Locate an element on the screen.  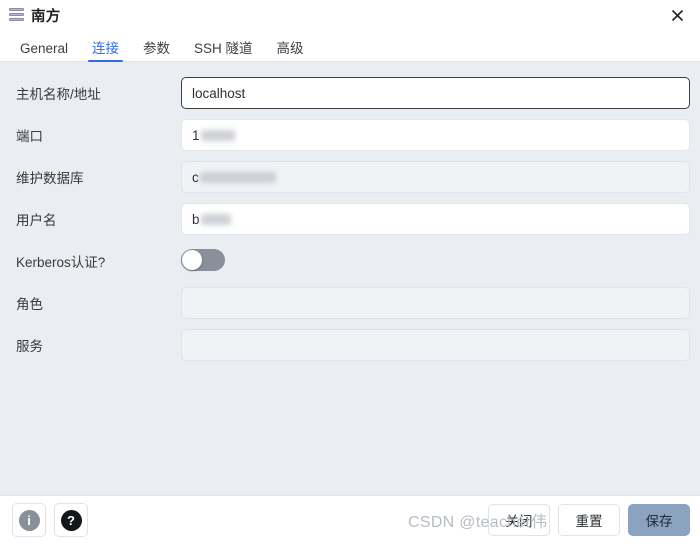
dialog-titlebar: 南方 is located at coordinates (350, 15).